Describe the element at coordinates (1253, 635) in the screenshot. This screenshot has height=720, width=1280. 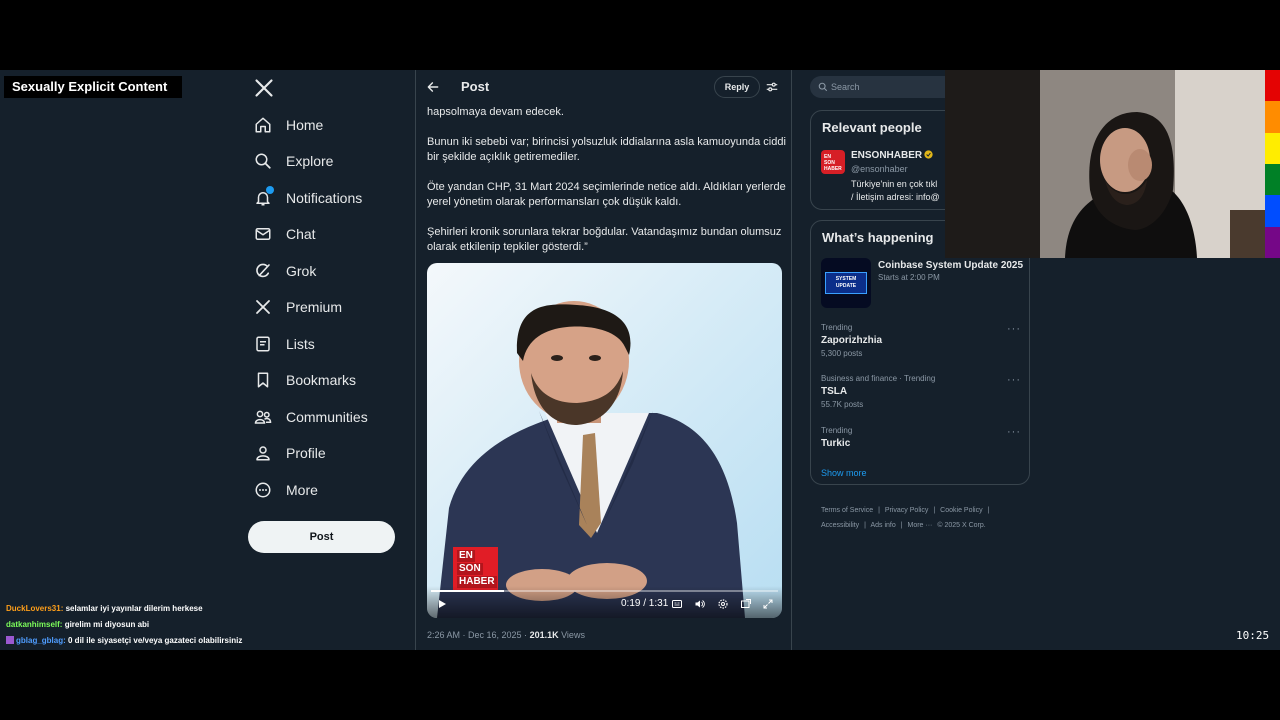
I see `stream-clock: 10:25` at that location.